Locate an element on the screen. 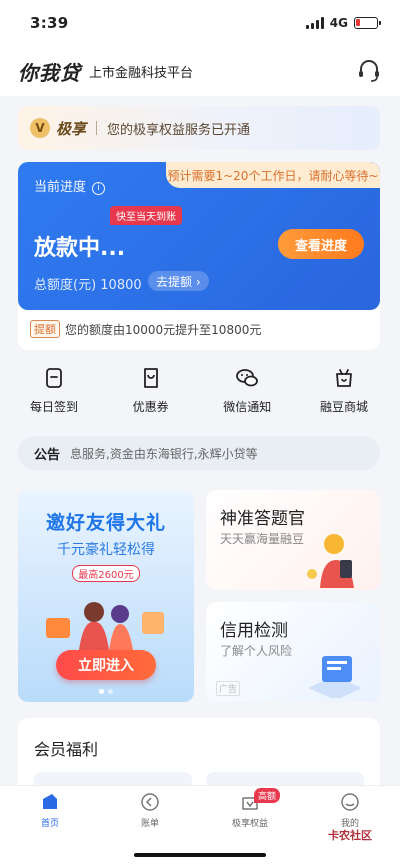 This screenshot has height=865, width=400. quiz-illustration is located at coordinates (330, 561).